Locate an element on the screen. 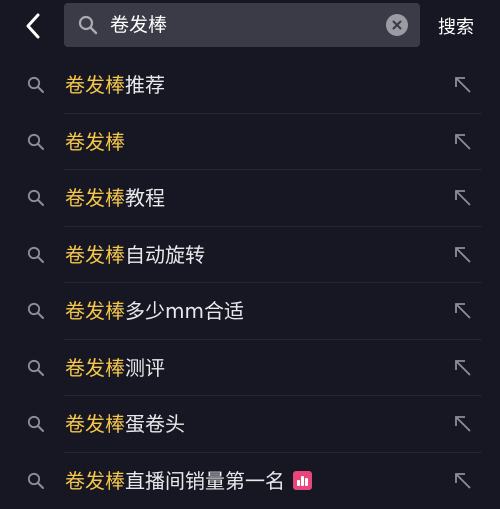 This screenshot has height=509, width=500. search-box is located at coordinates (242, 25).